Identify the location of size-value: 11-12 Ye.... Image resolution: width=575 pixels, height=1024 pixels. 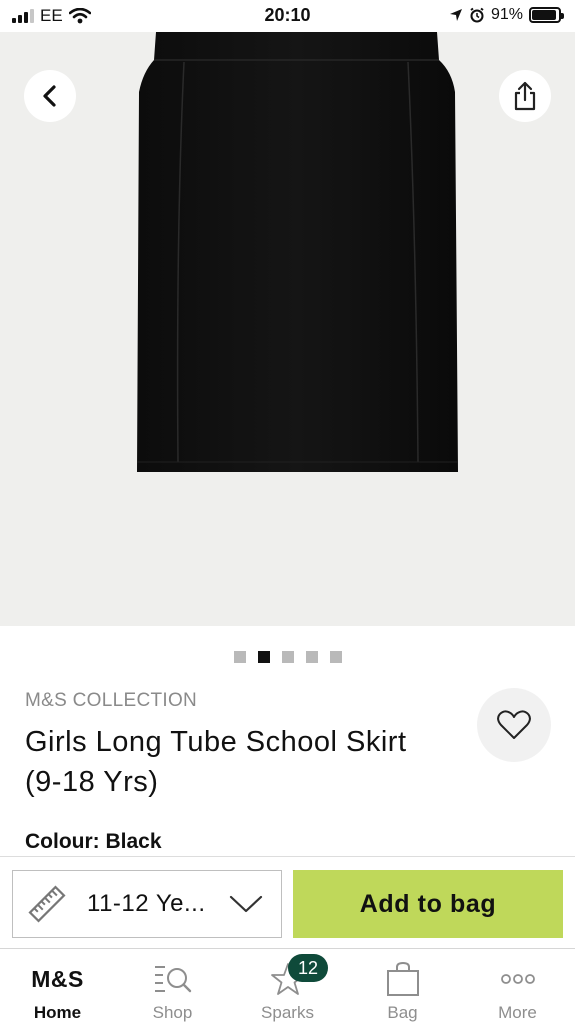
(146, 903).